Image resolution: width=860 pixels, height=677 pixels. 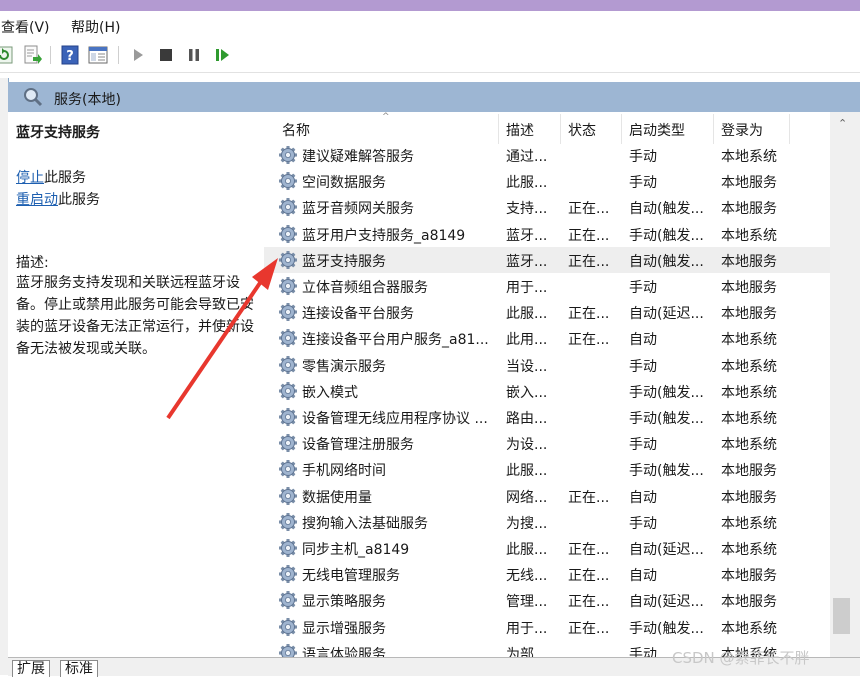 What do you see at coordinates (344, 471) in the screenshot?
I see `service-name-cell: 手机网络时间` at bounding box center [344, 471].